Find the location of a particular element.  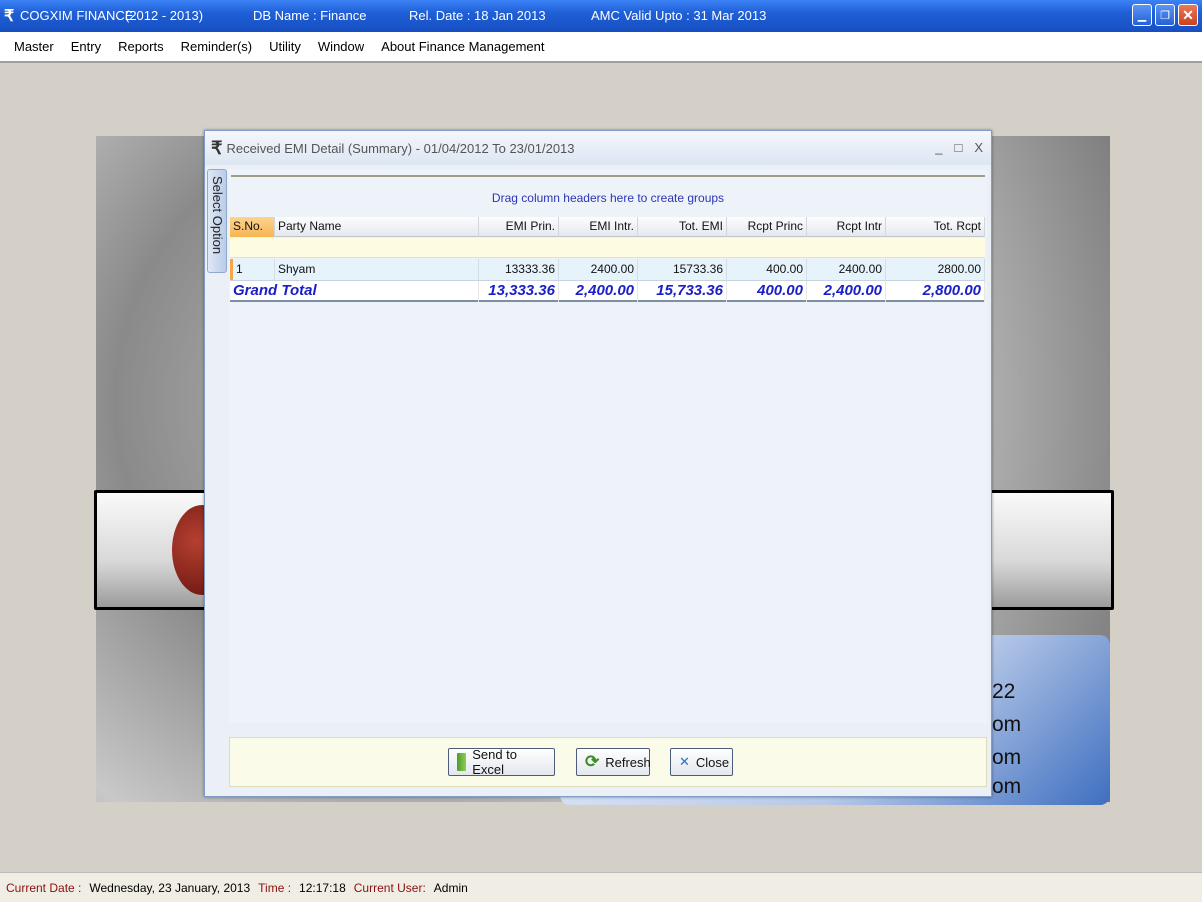

column-header-emi-prin: EMI Prin. is located at coordinates (519, 227).